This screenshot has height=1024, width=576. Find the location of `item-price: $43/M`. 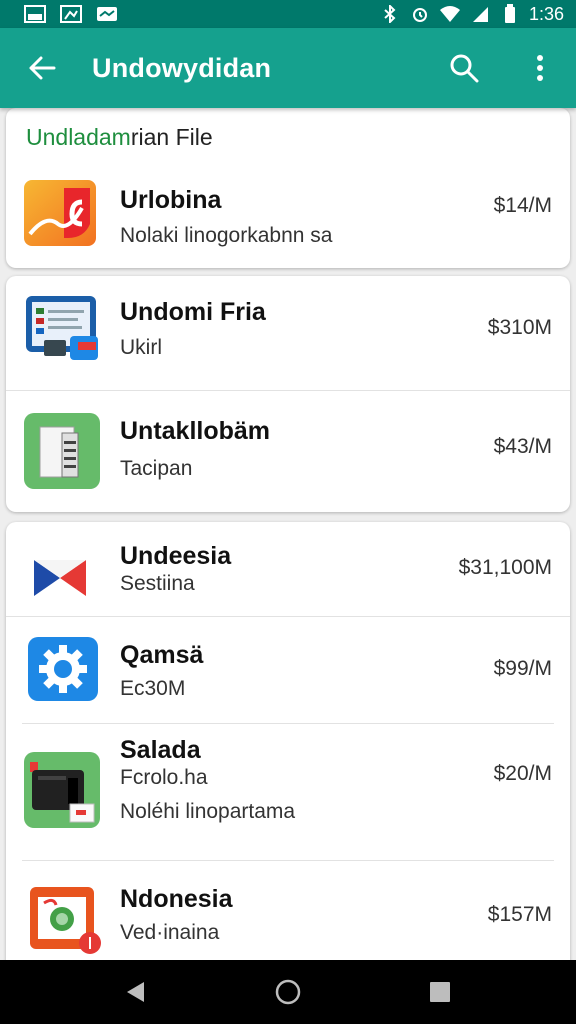

item-price: $43/M is located at coordinates (522, 446).